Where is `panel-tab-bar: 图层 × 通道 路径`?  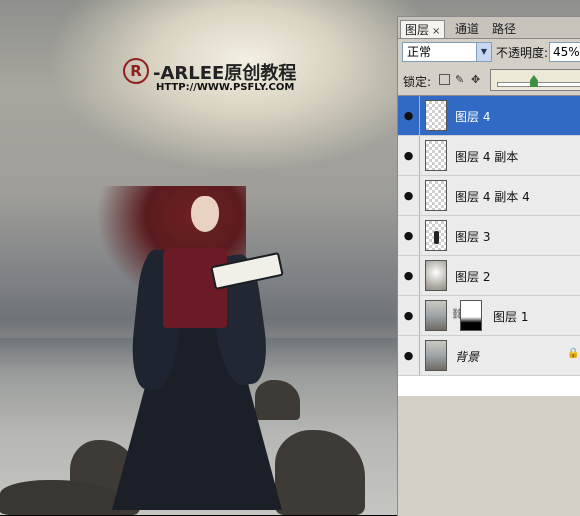 panel-tab-bar: 图层 × 通道 路径 is located at coordinates (489, 28).